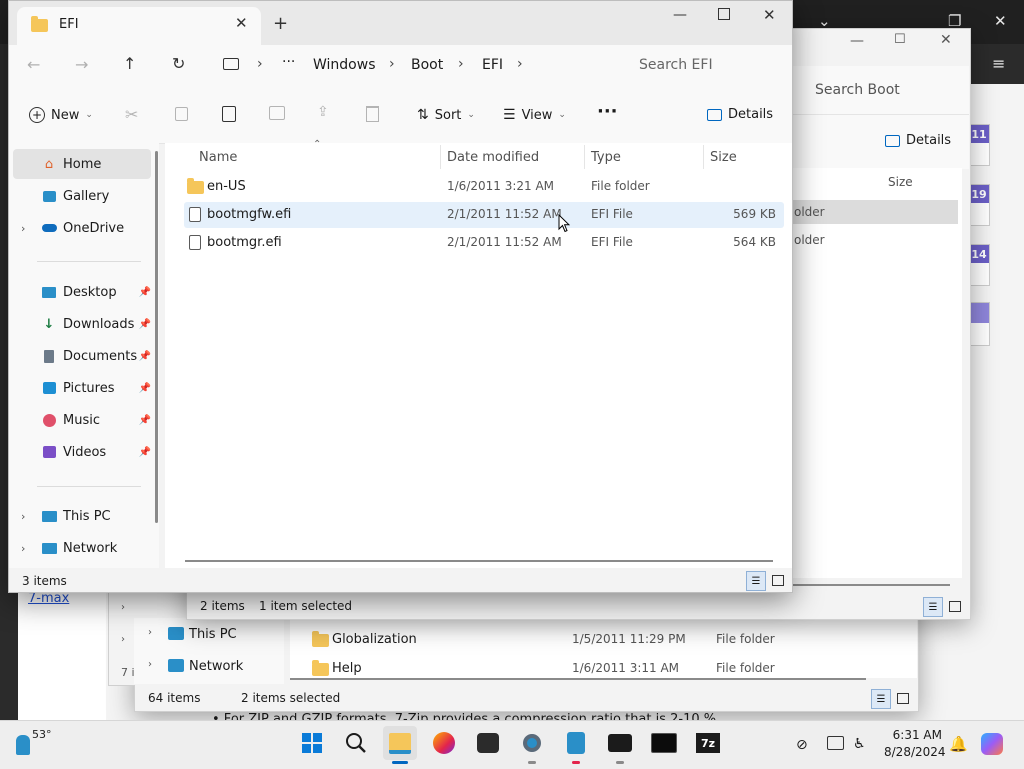 This screenshot has width=1024, height=769. Describe the element at coordinates (484, 187) in the screenshot. I see `table-row: en-US 1/6/2011 3:21 AM File folder` at that location.